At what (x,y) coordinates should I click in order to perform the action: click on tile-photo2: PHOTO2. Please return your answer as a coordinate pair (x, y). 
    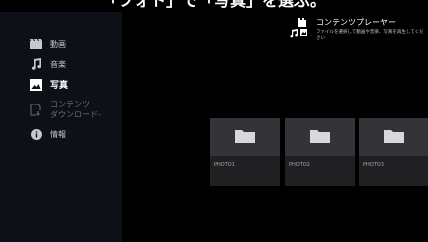
    Looking at the image, I should click on (320, 152).